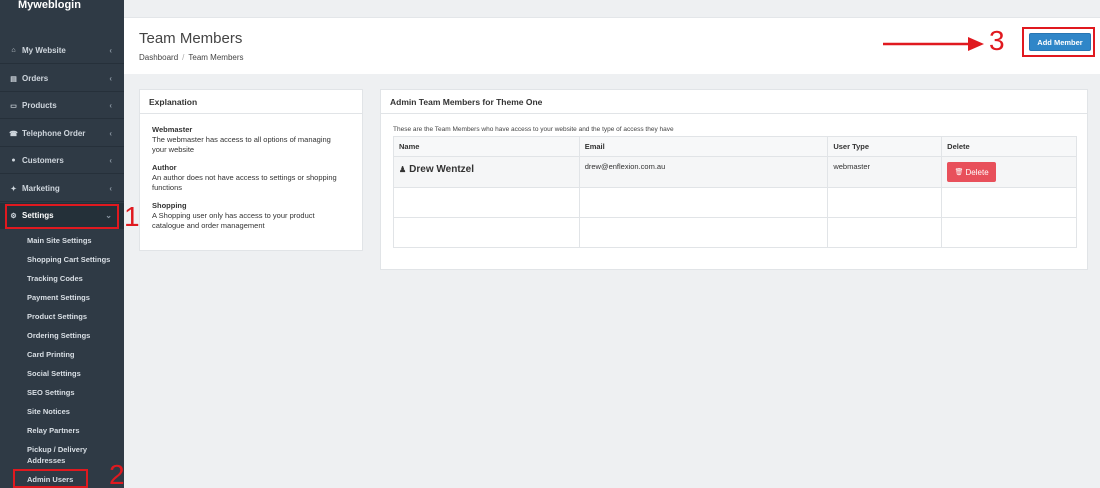 This screenshot has width=1100, height=488. Describe the element at coordinates (55, 279) in the screenshot. I see `sidebar-subitem-tracking-codes: Tracking Codes` at that location.